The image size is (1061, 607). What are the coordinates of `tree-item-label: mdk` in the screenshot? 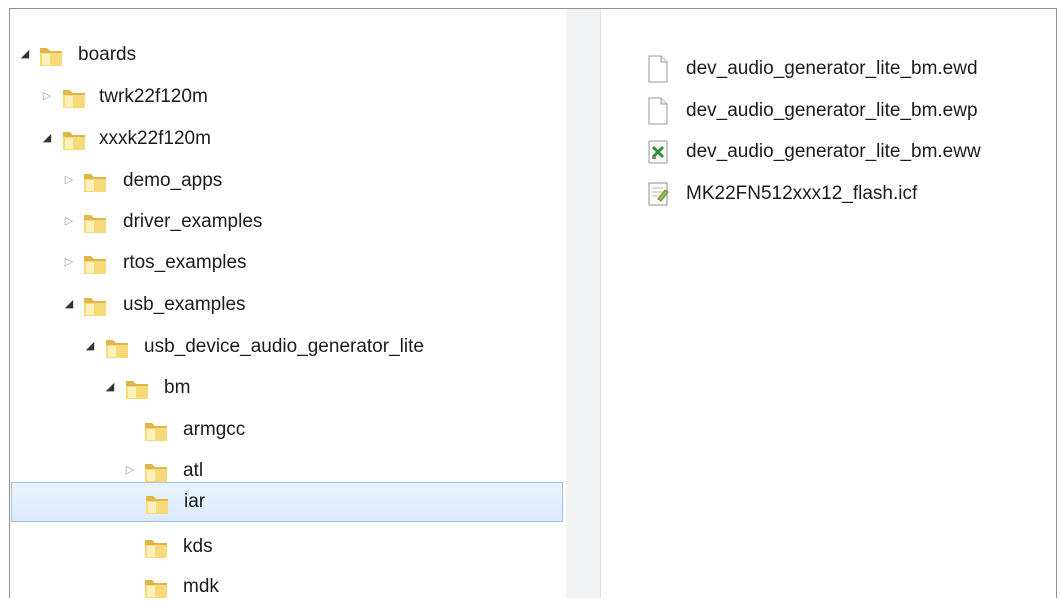 It's located at (201, 586).